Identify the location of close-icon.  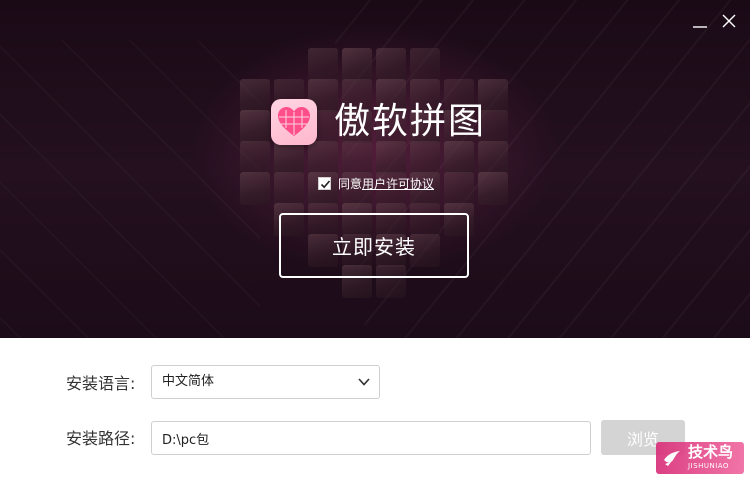
(729, 21).